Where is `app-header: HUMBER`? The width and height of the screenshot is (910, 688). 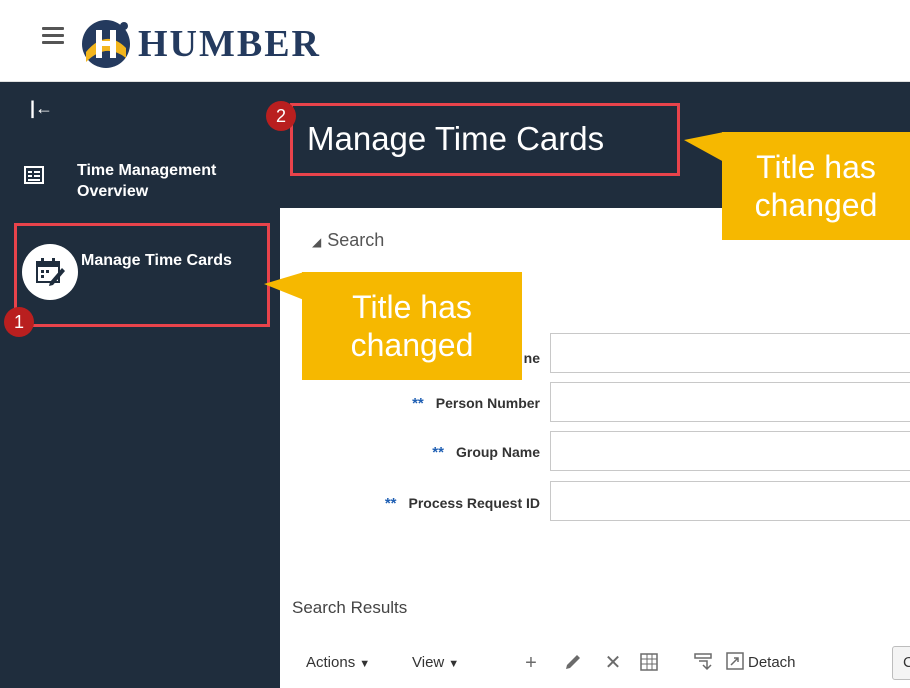 app-header: HUMBER is located at coordinates (455, 41).